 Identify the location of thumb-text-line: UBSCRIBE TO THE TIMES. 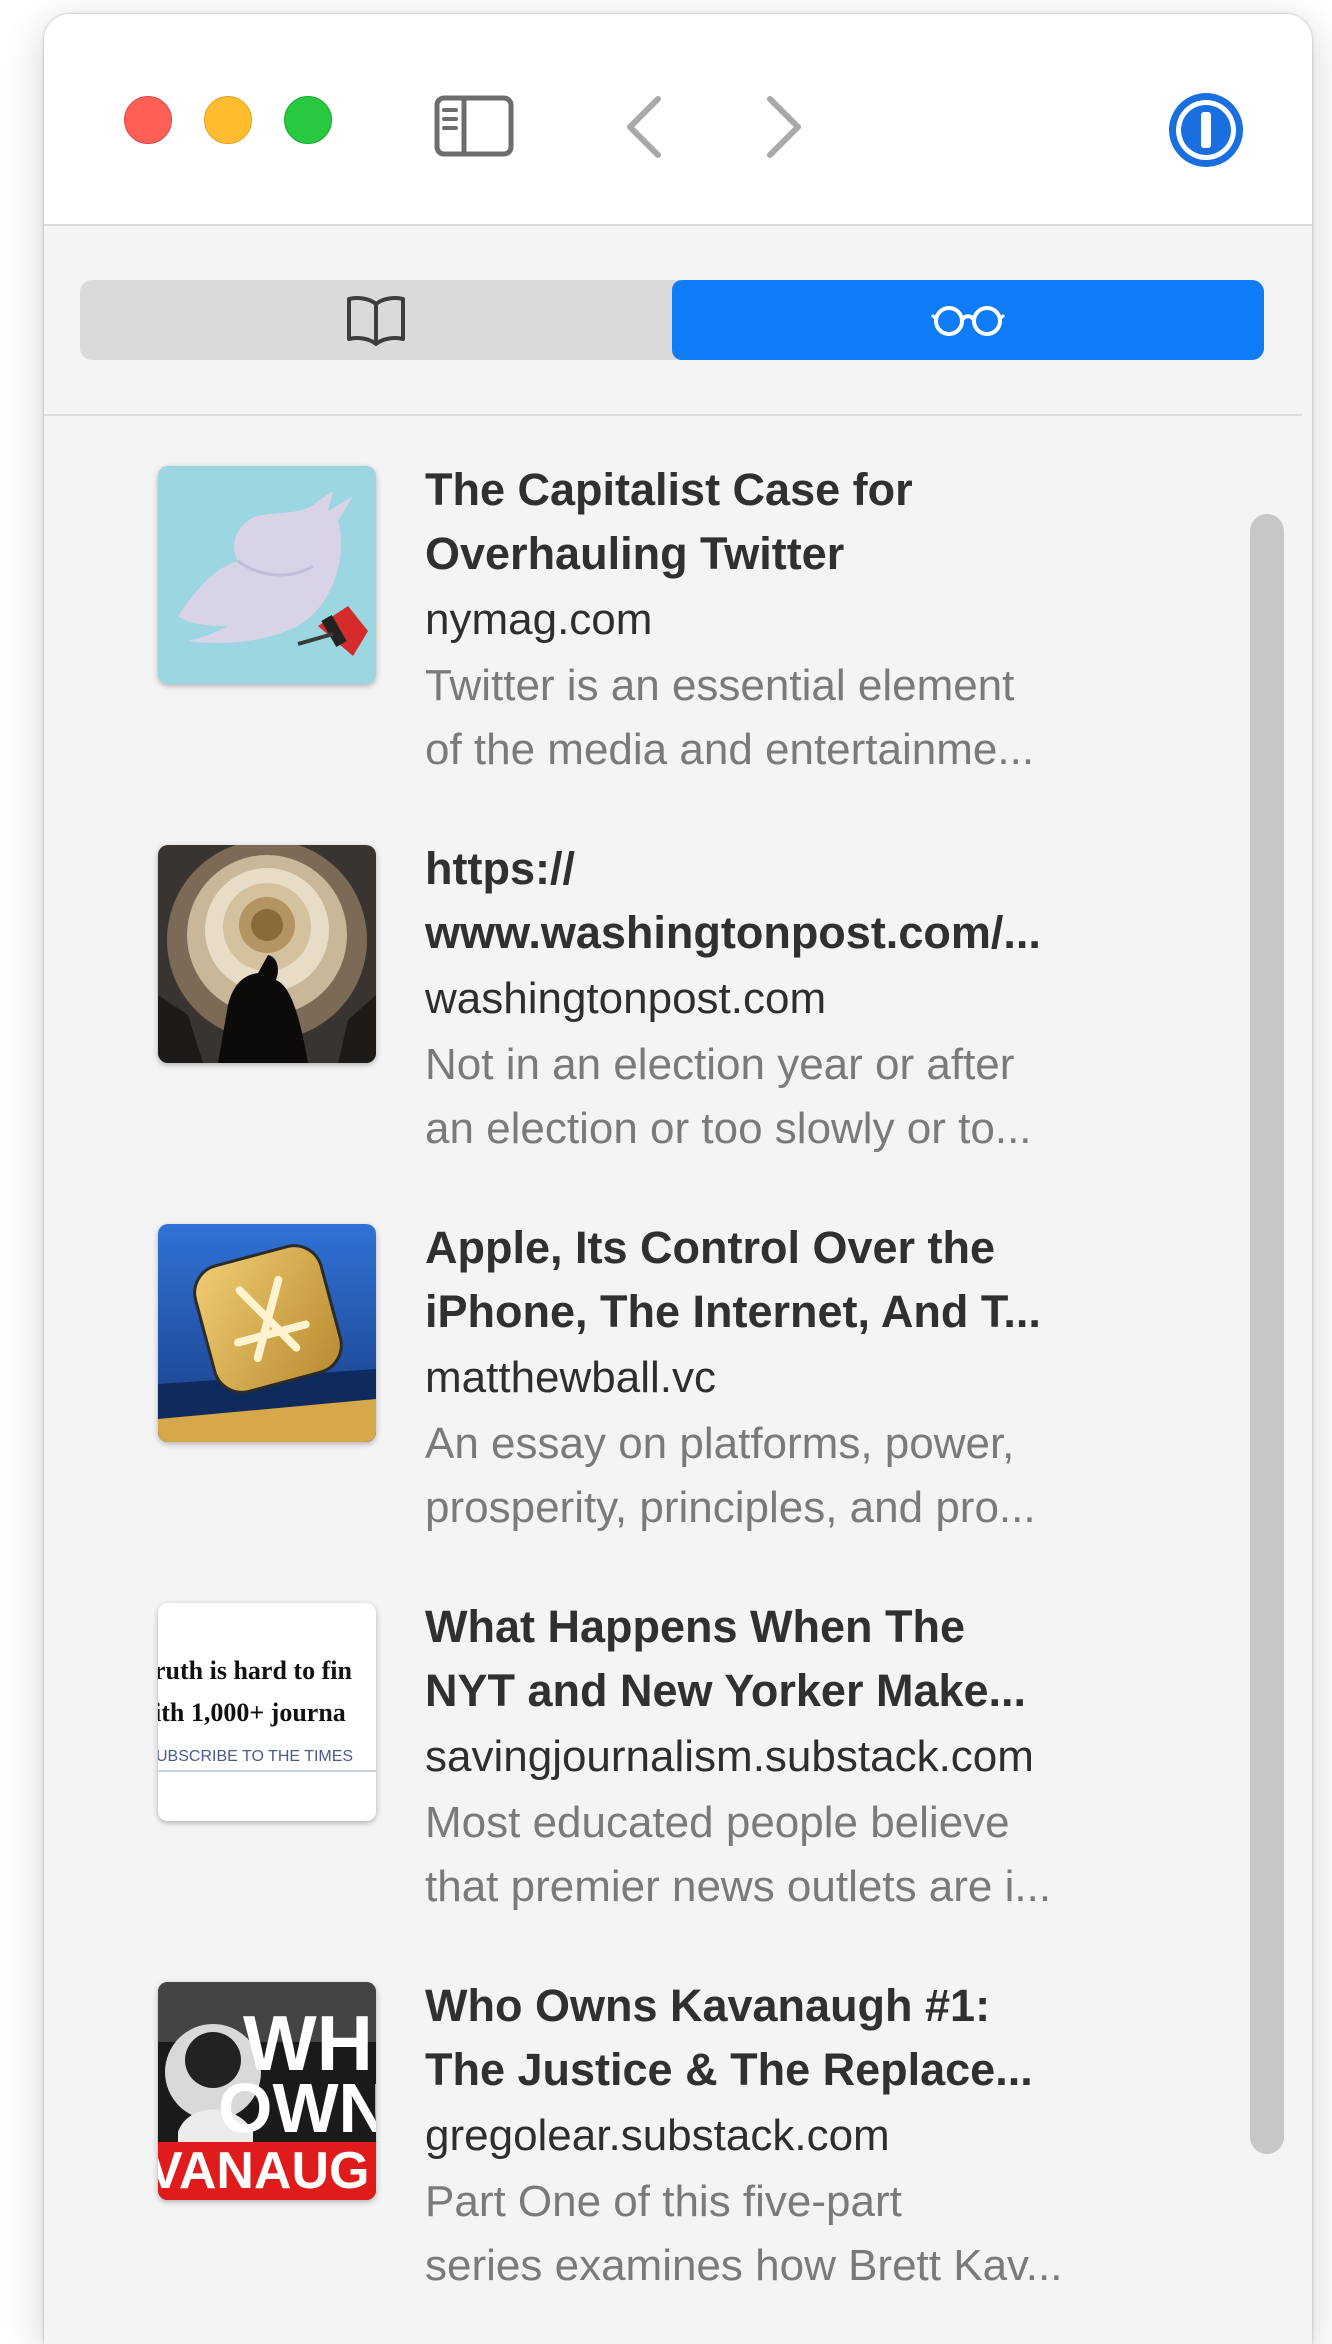
(255, 1756).